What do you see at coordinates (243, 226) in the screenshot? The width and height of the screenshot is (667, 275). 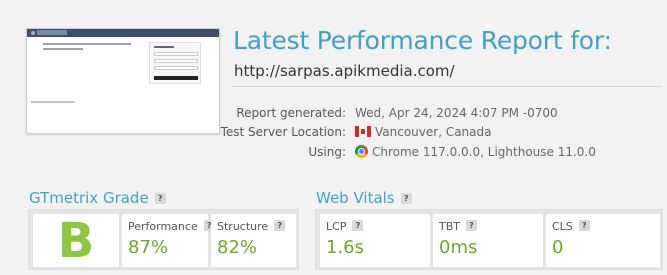 I see `structure-label: Structure` at bounding box center [243, 226].